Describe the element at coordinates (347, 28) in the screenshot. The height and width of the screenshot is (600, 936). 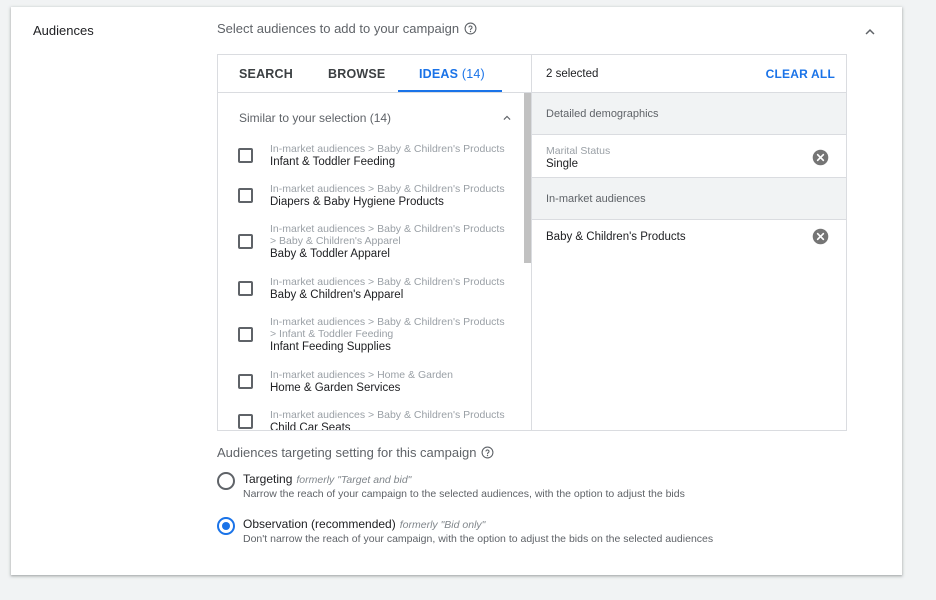
I see `intro-text: Select audiences to add to your campaign` at that location.